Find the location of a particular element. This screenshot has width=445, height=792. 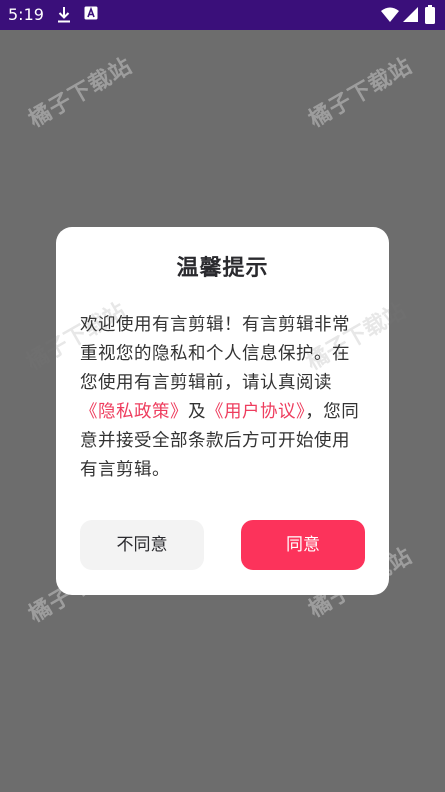

agree-button: 同意 is located at coordinates (303, 545).